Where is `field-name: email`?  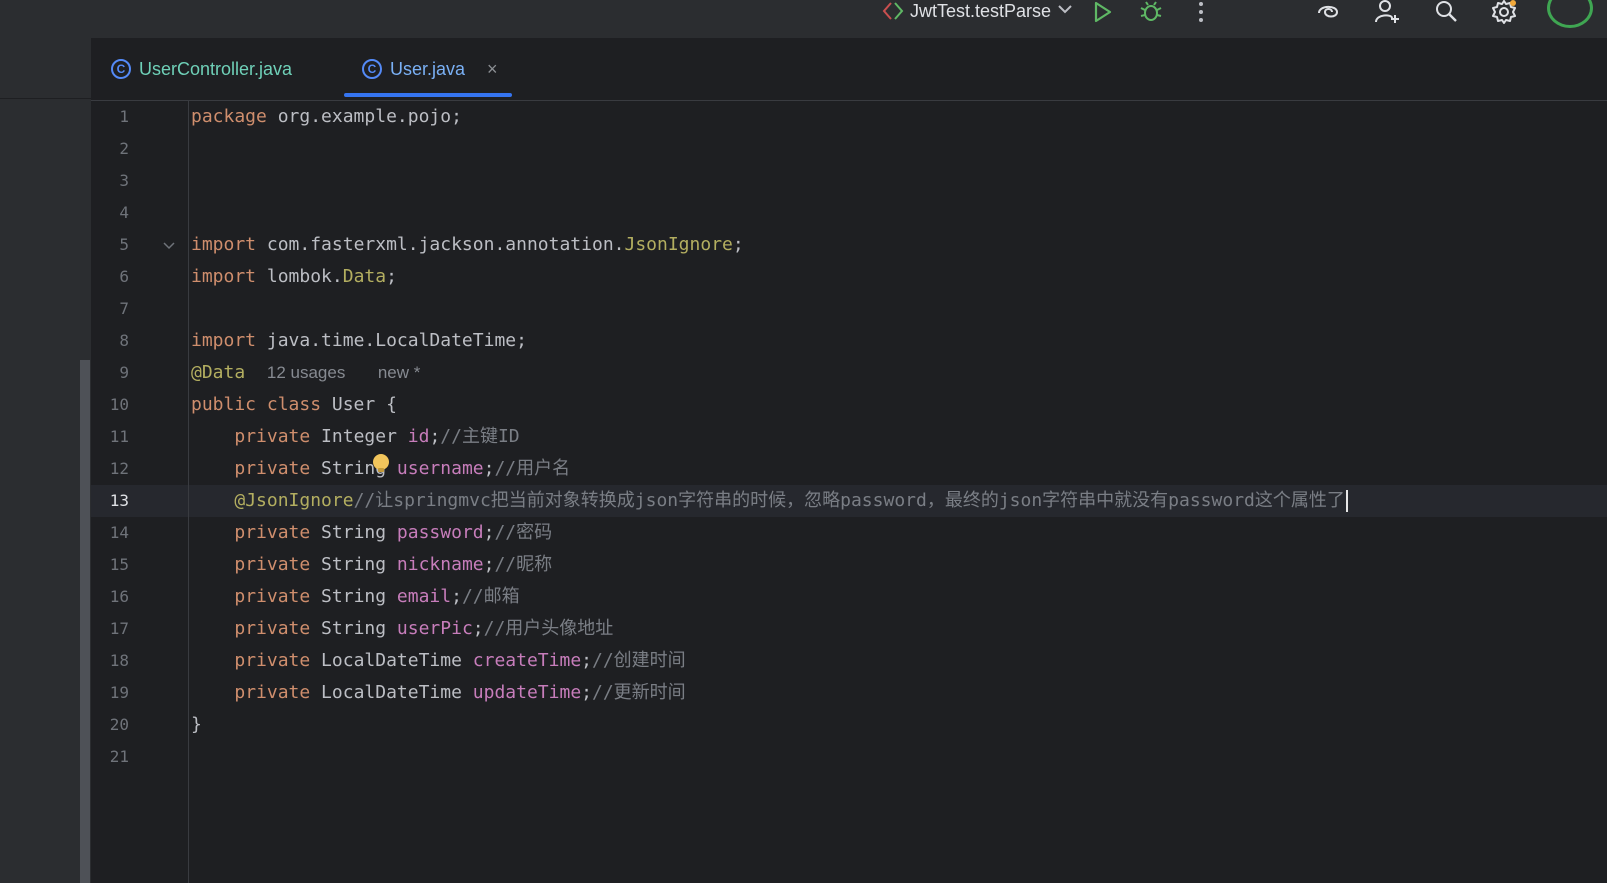 field-name: email is located at coordinates (424, 596).